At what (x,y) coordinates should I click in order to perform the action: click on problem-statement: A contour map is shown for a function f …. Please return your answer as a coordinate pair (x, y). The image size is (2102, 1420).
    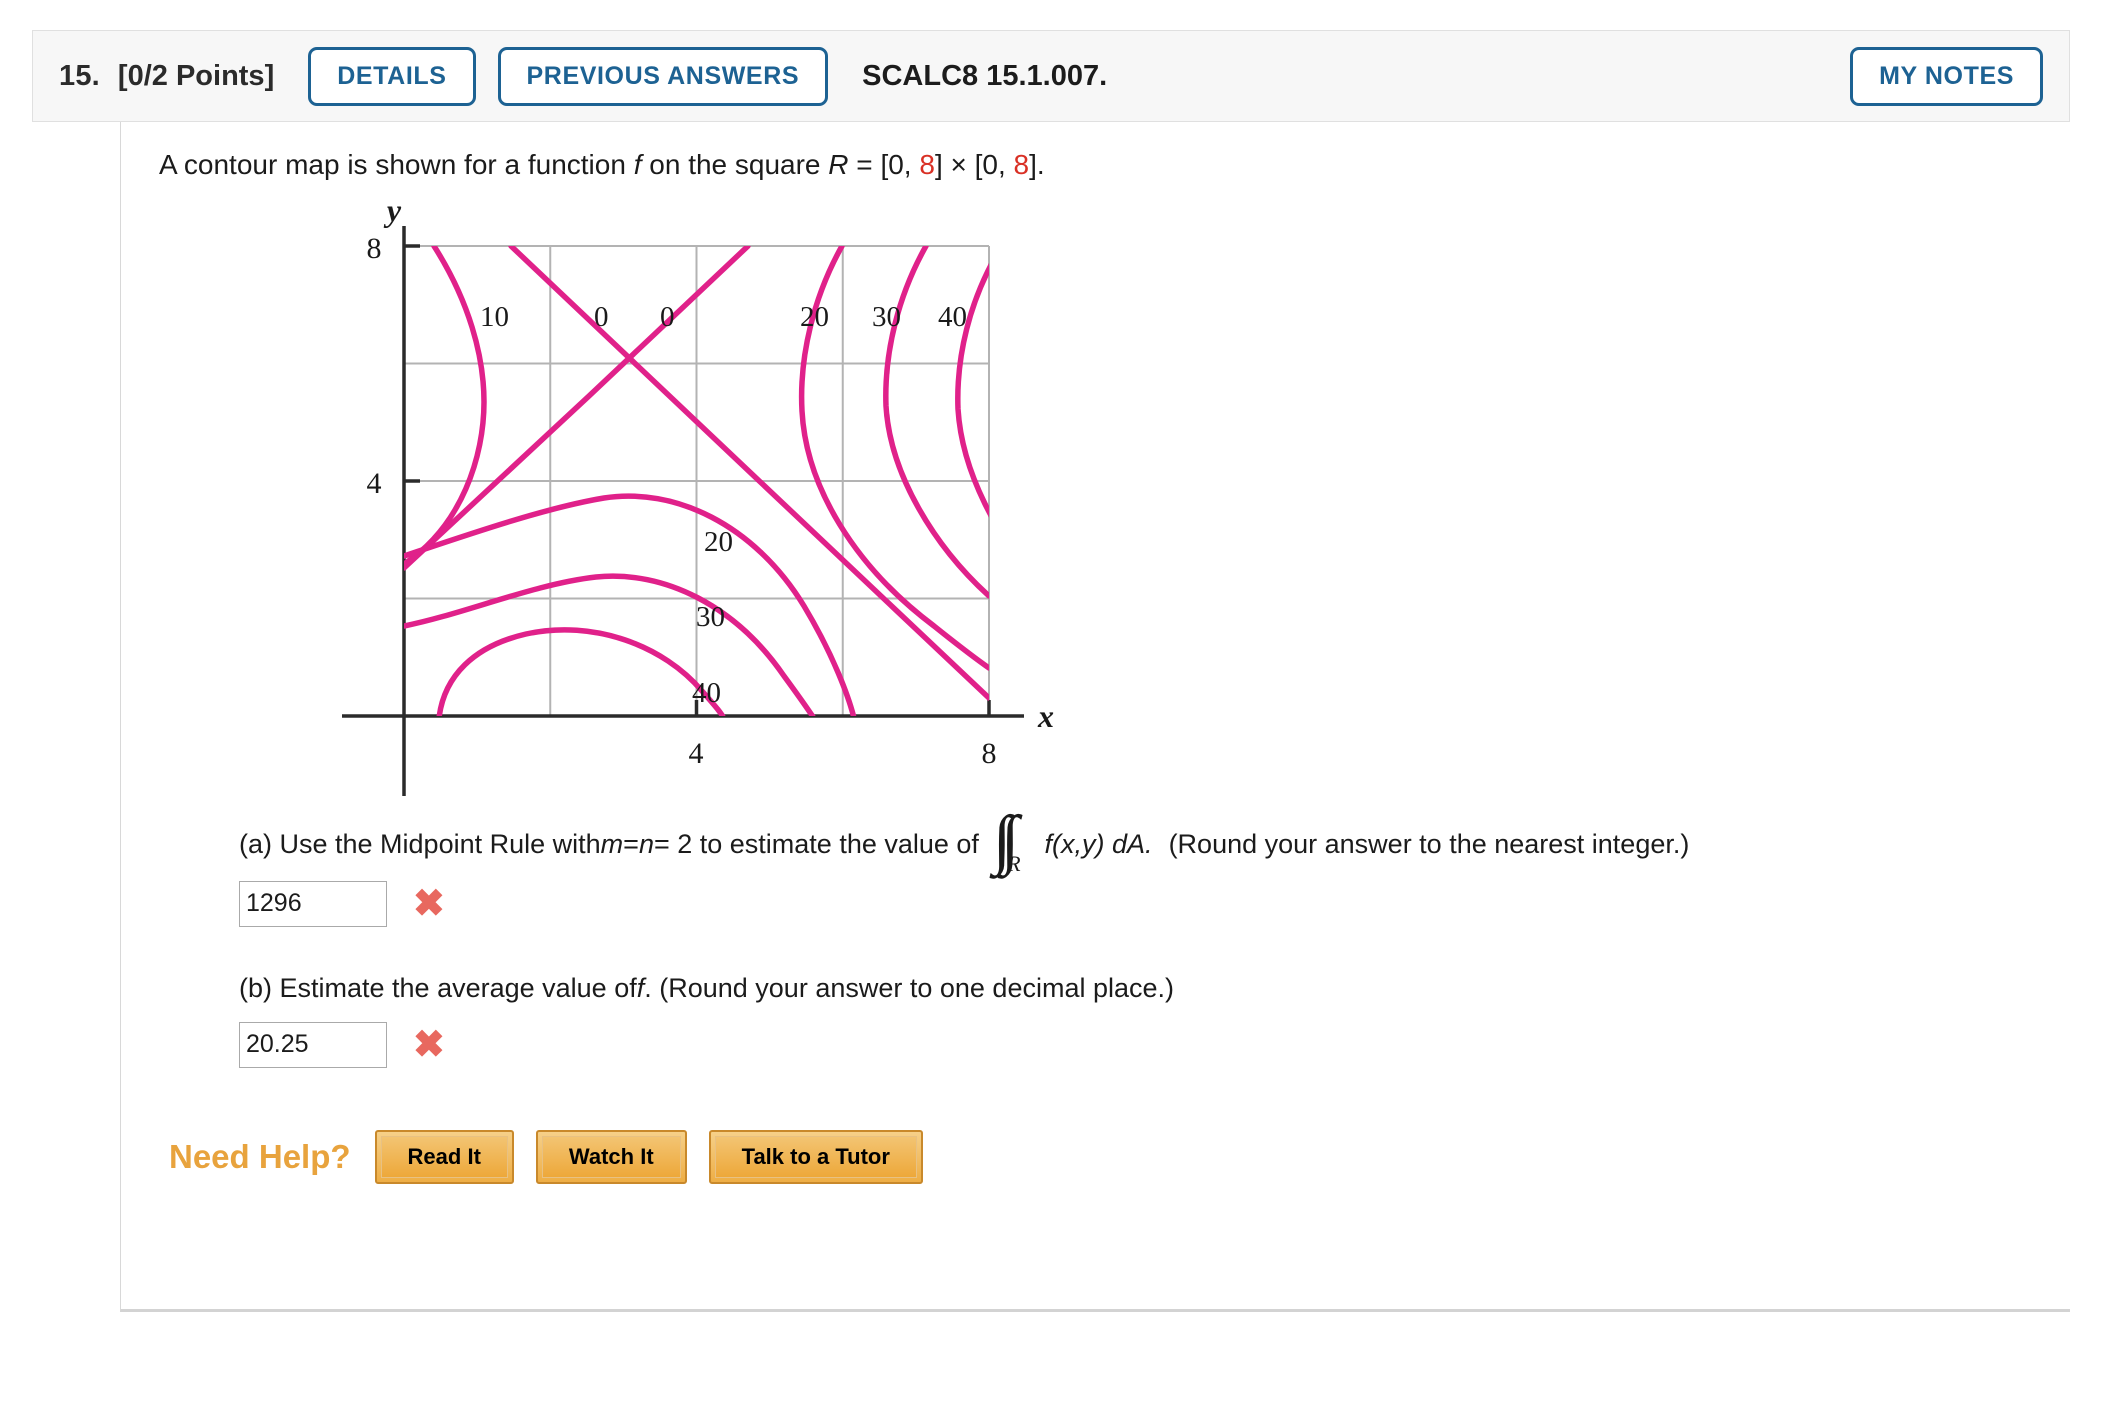
    Looking at the image, I should click on (1114, 165).